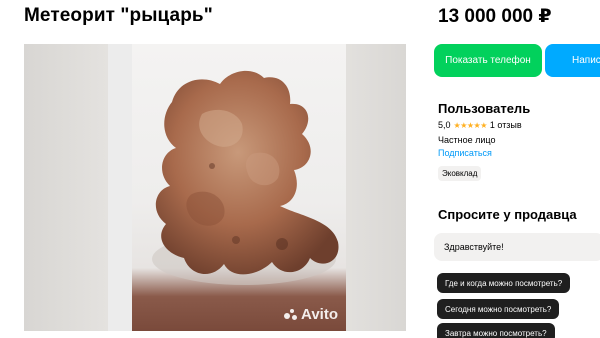 This screenshot has width=600, height=338. I want to click on quick-question-chip: Сегодня можно посмотреть?, so click(498, 309).